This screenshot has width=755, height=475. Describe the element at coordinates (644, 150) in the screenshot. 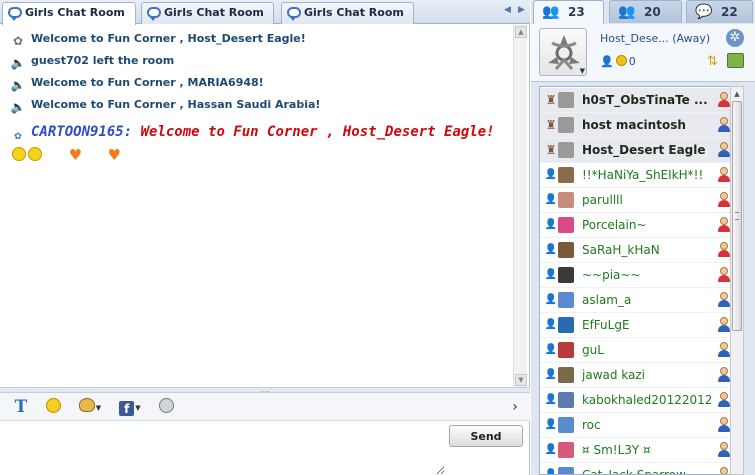

I see `user-name: Host_Desert Eagle` at that location.